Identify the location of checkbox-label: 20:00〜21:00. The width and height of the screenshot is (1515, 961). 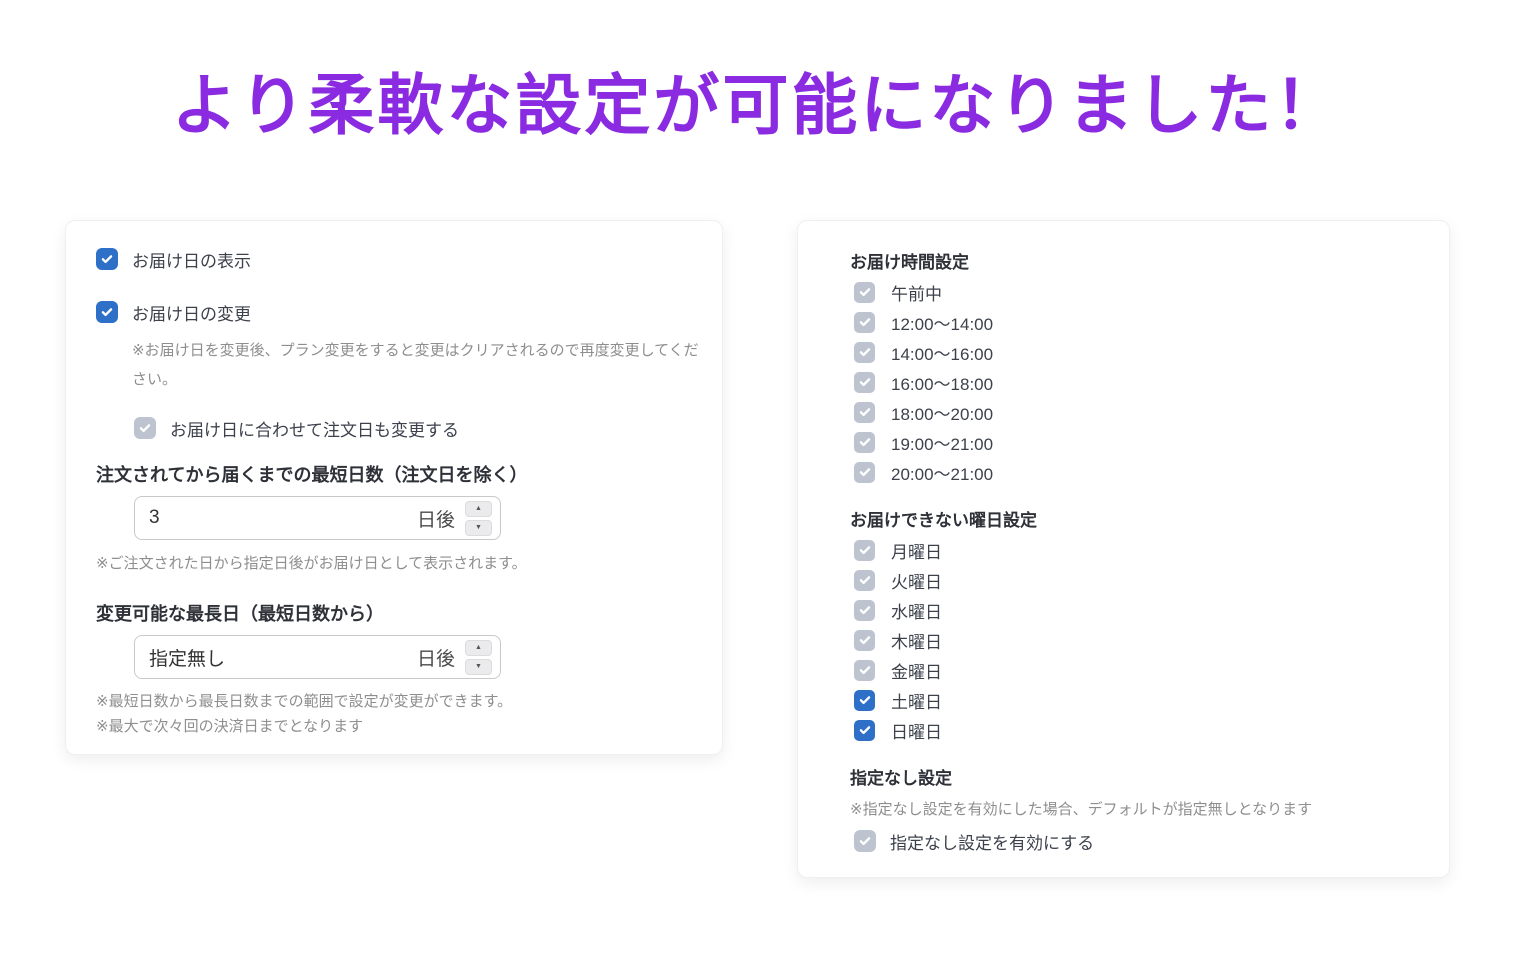
(942, 474).